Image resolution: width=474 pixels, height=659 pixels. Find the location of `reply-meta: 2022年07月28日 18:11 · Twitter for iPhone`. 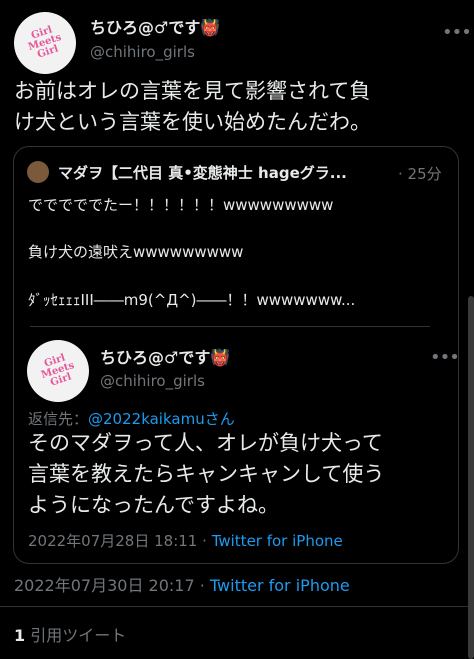

reply-meta: 2022年07月28日 18:11 · Twitter for iPhone is located at coordinates (185, 540).